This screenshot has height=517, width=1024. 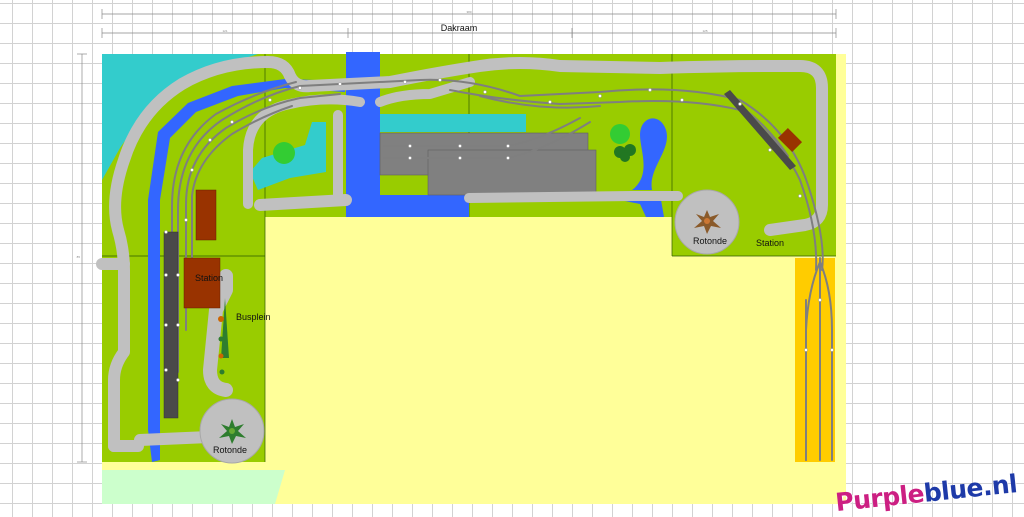 What do you see at coordinates (253, 317) in the screenshot?
I see `label-busplein: Busplein` at bounding box center [253, 317].